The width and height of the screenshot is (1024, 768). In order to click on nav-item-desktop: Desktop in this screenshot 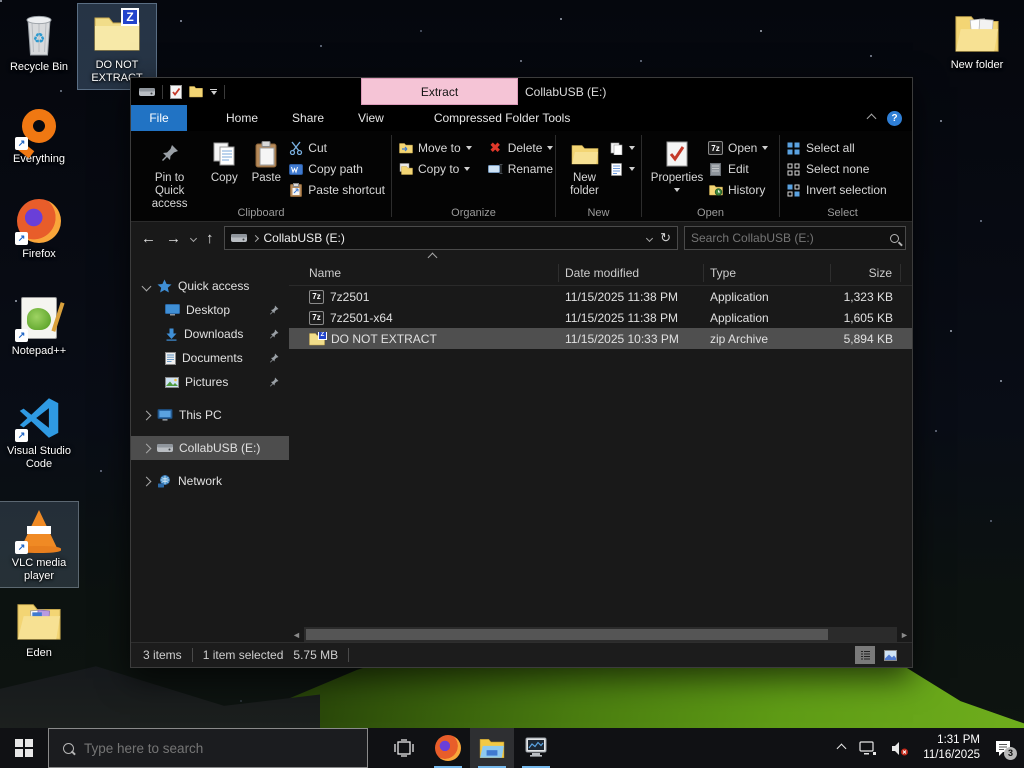, I will do `click(210, 310)`.